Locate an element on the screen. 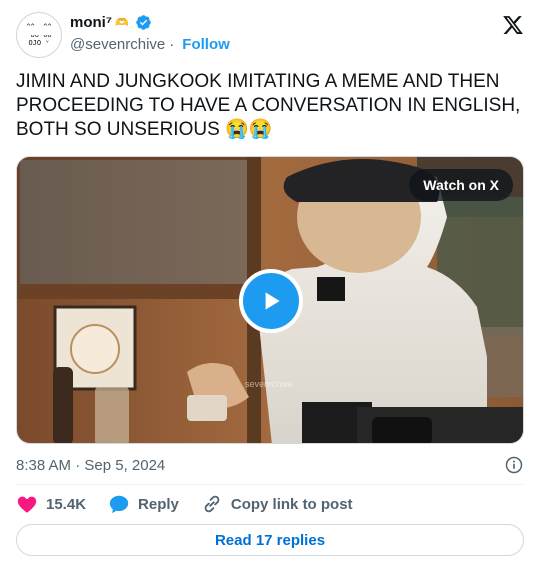  like-button: 15.4K is located at coordinates (51, 504).